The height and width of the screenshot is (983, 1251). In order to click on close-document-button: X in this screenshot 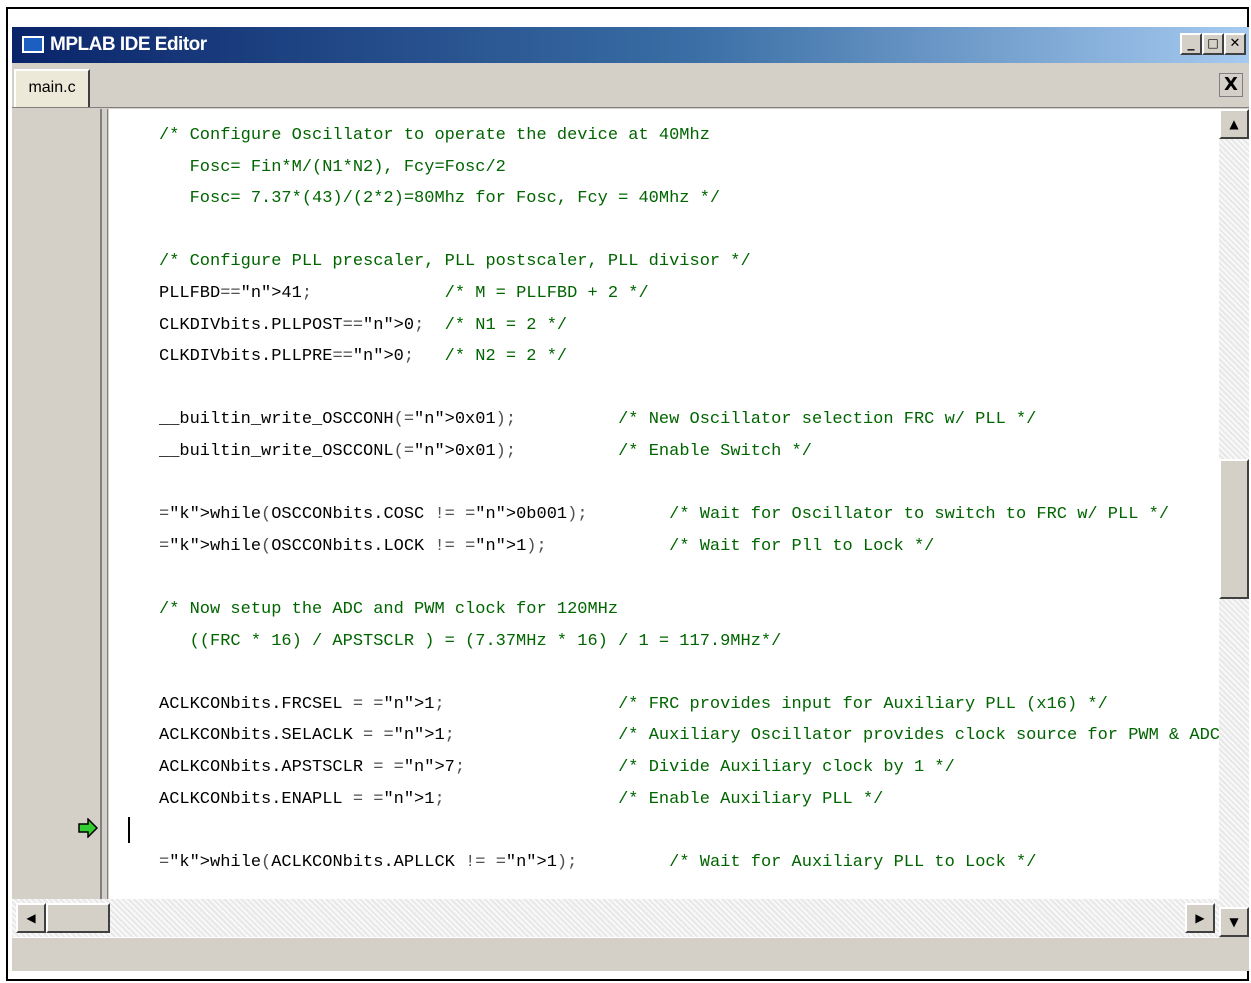, I will do `click(1231, 85)`.